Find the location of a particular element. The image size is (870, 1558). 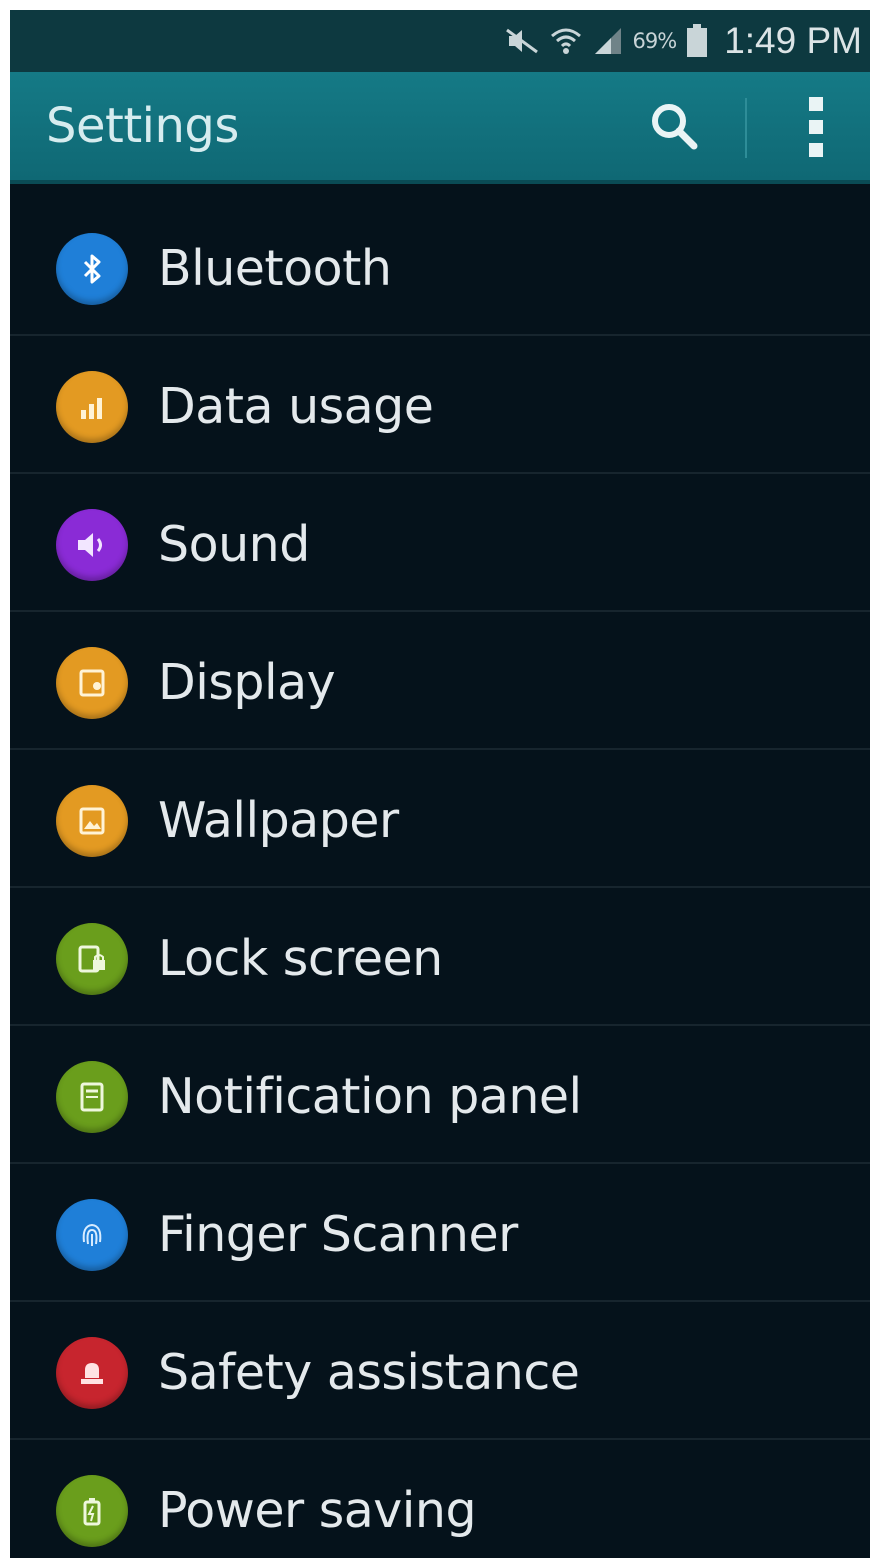

more-vert-icon is located at coordinates (816, 129).